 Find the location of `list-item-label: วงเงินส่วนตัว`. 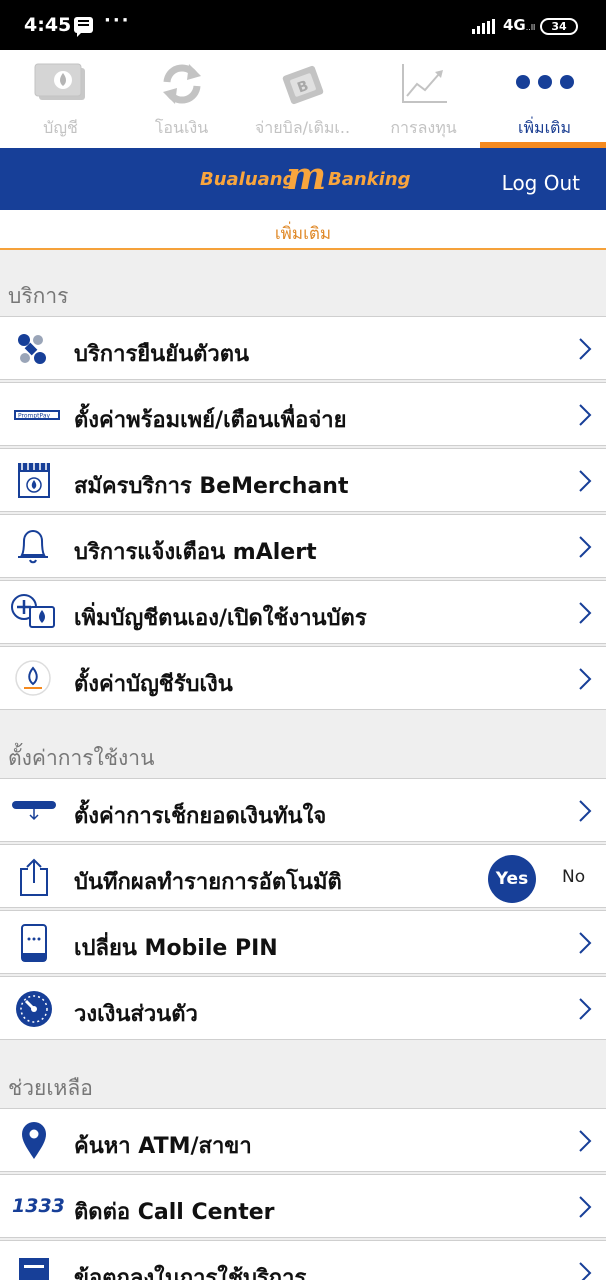

list-item-label: วงเงินส่วนตัว is located at coordinates (136, 1014).